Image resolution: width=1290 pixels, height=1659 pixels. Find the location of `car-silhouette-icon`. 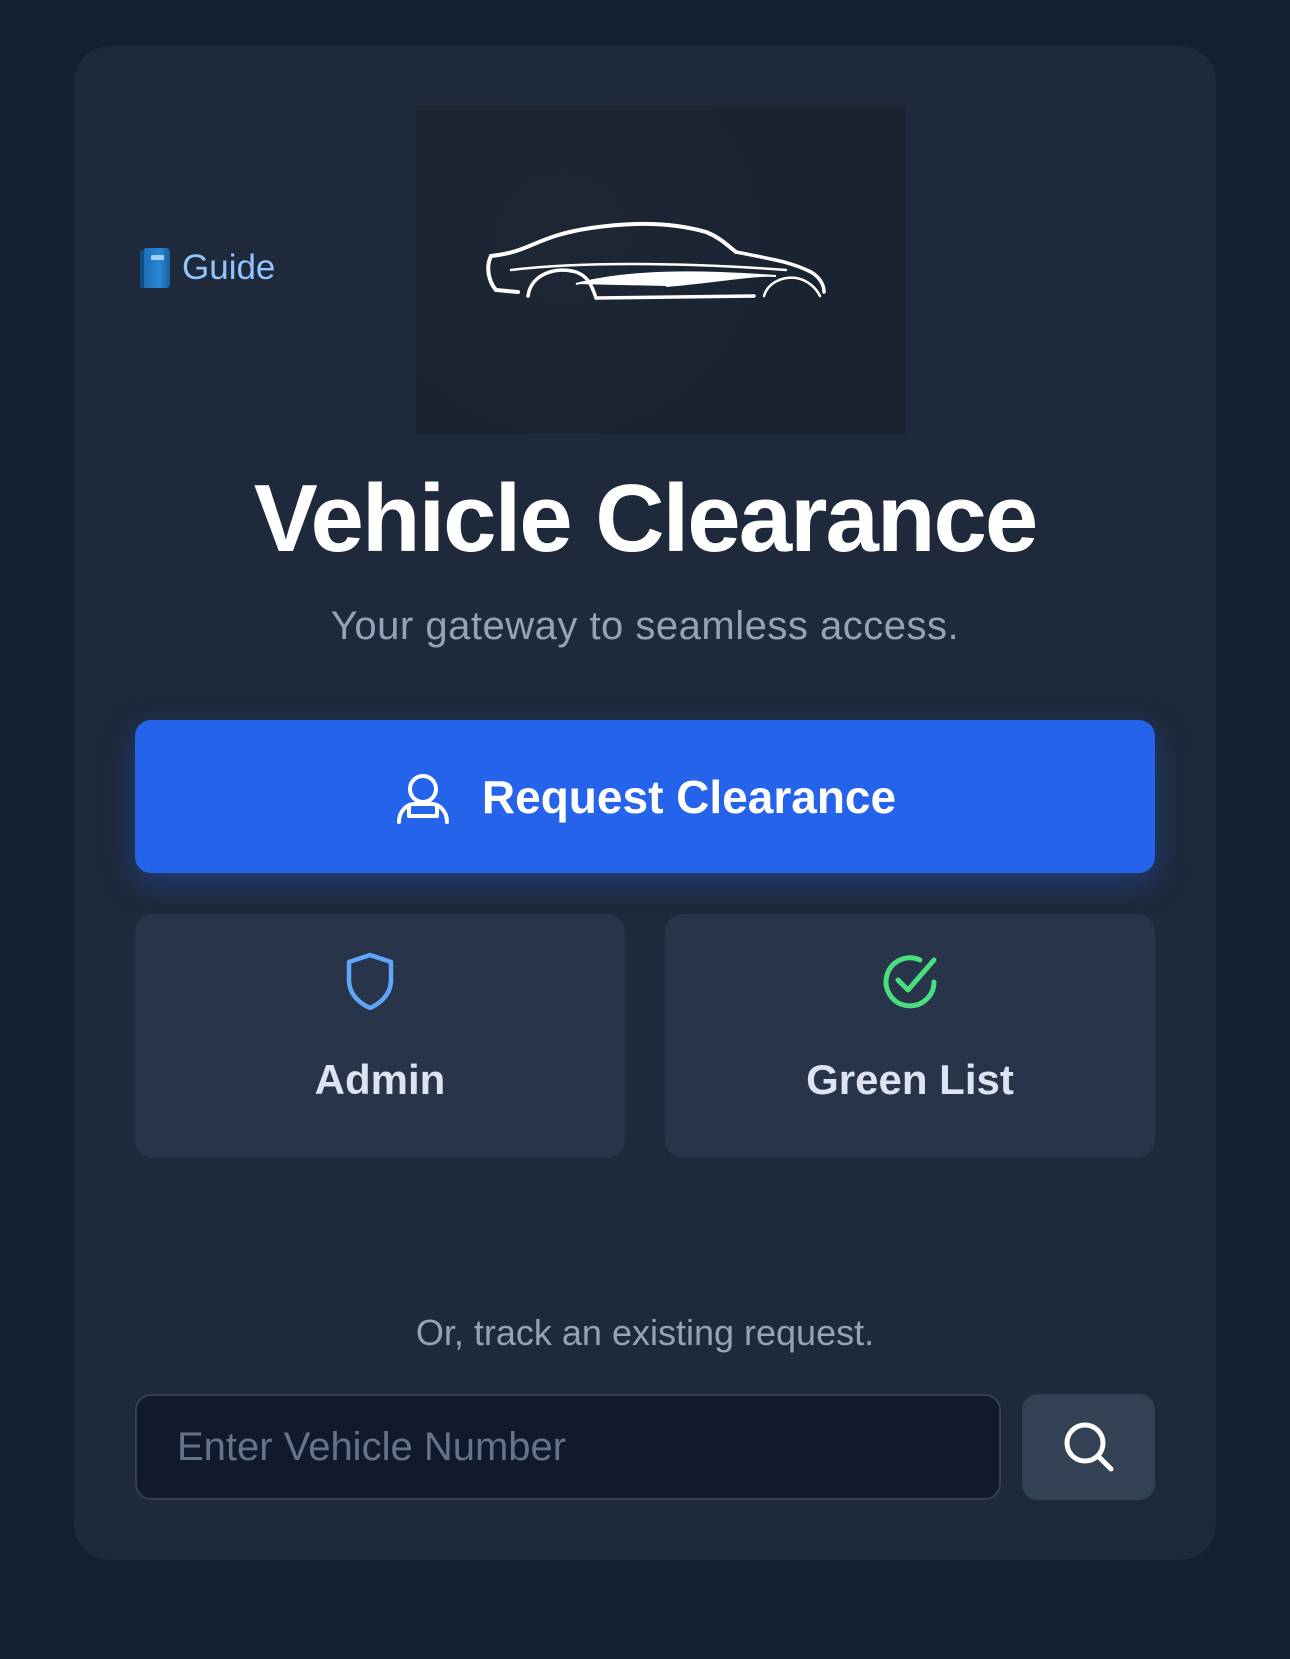

car-silhouette-icon is located at coordinates (656, 260).